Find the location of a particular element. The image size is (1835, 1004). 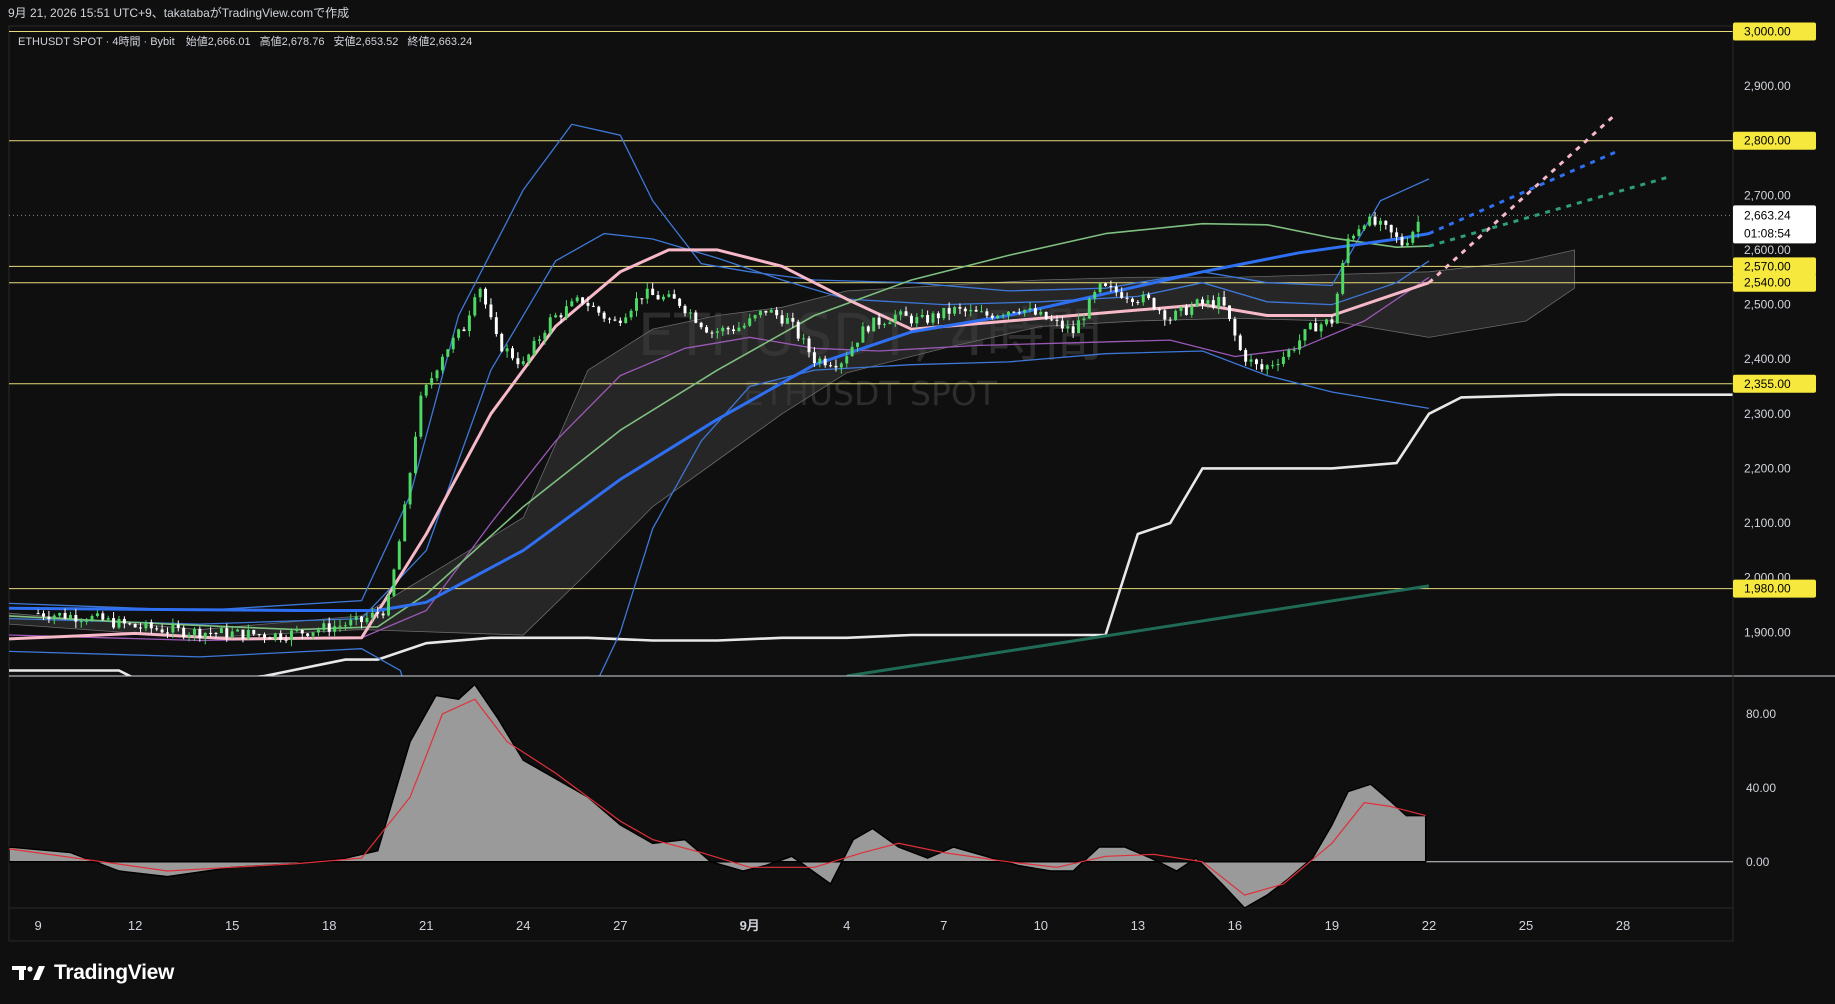

price-tick-label: 2,600.00 is located at coordinates (1767, 250).